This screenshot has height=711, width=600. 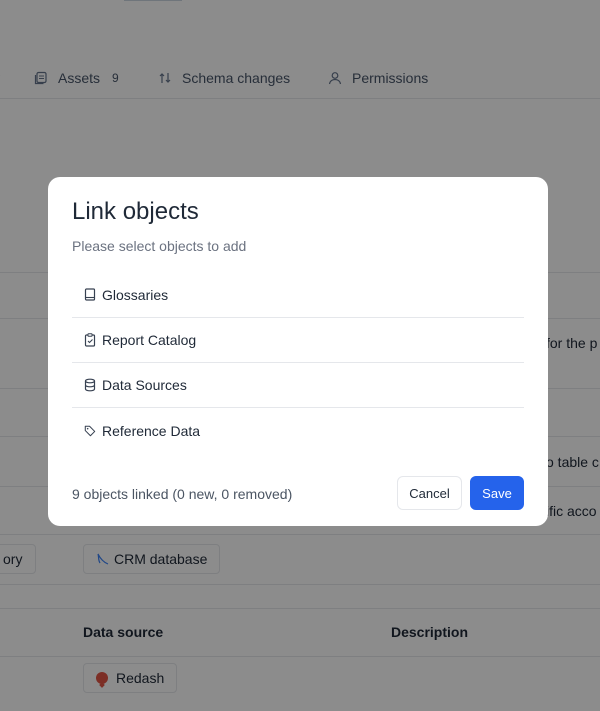 What do you see at coordinates (90, 340) in the screenshot?
I see `clipboard-icon` at bounding box center [90, 340].